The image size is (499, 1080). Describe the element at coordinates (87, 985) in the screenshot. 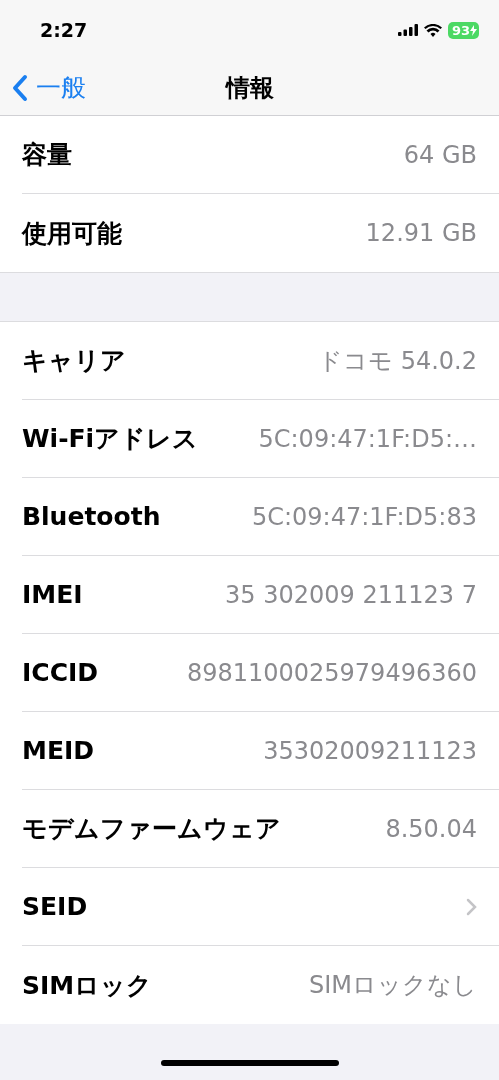

I see `row-label: SIMロック` at that location.